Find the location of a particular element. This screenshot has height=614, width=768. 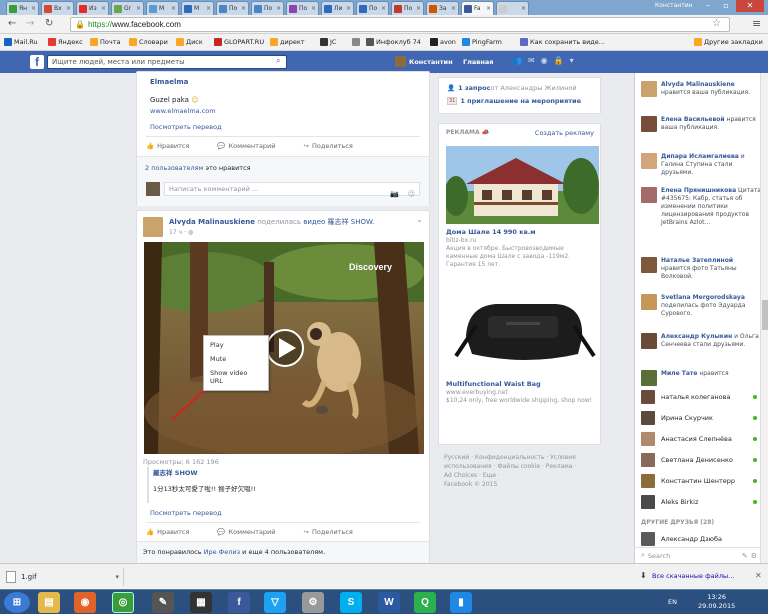

url-input: 🔒 https://www.facebook.com is located at coordinates (400, 24).